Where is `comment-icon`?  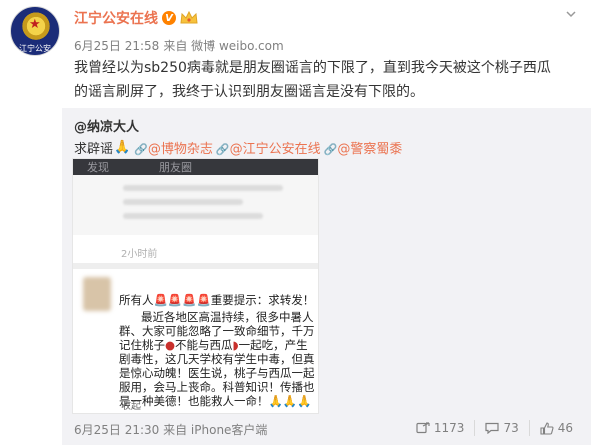
comment-icon is located at coordinates (492, 428).